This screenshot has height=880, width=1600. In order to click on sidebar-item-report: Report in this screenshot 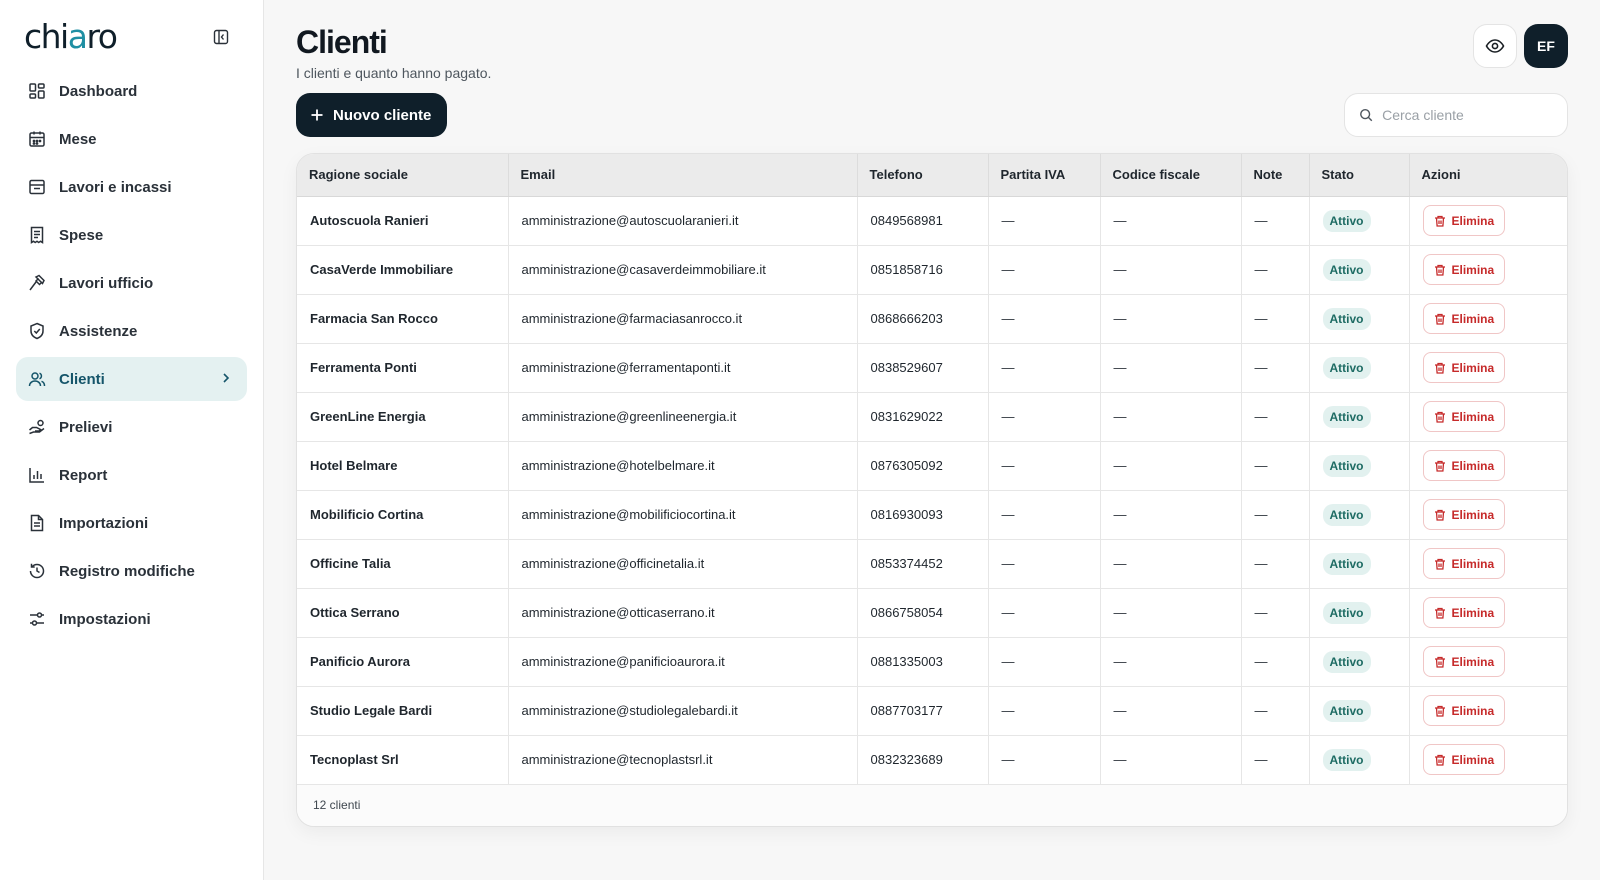, I will do `click(131, 475)`.